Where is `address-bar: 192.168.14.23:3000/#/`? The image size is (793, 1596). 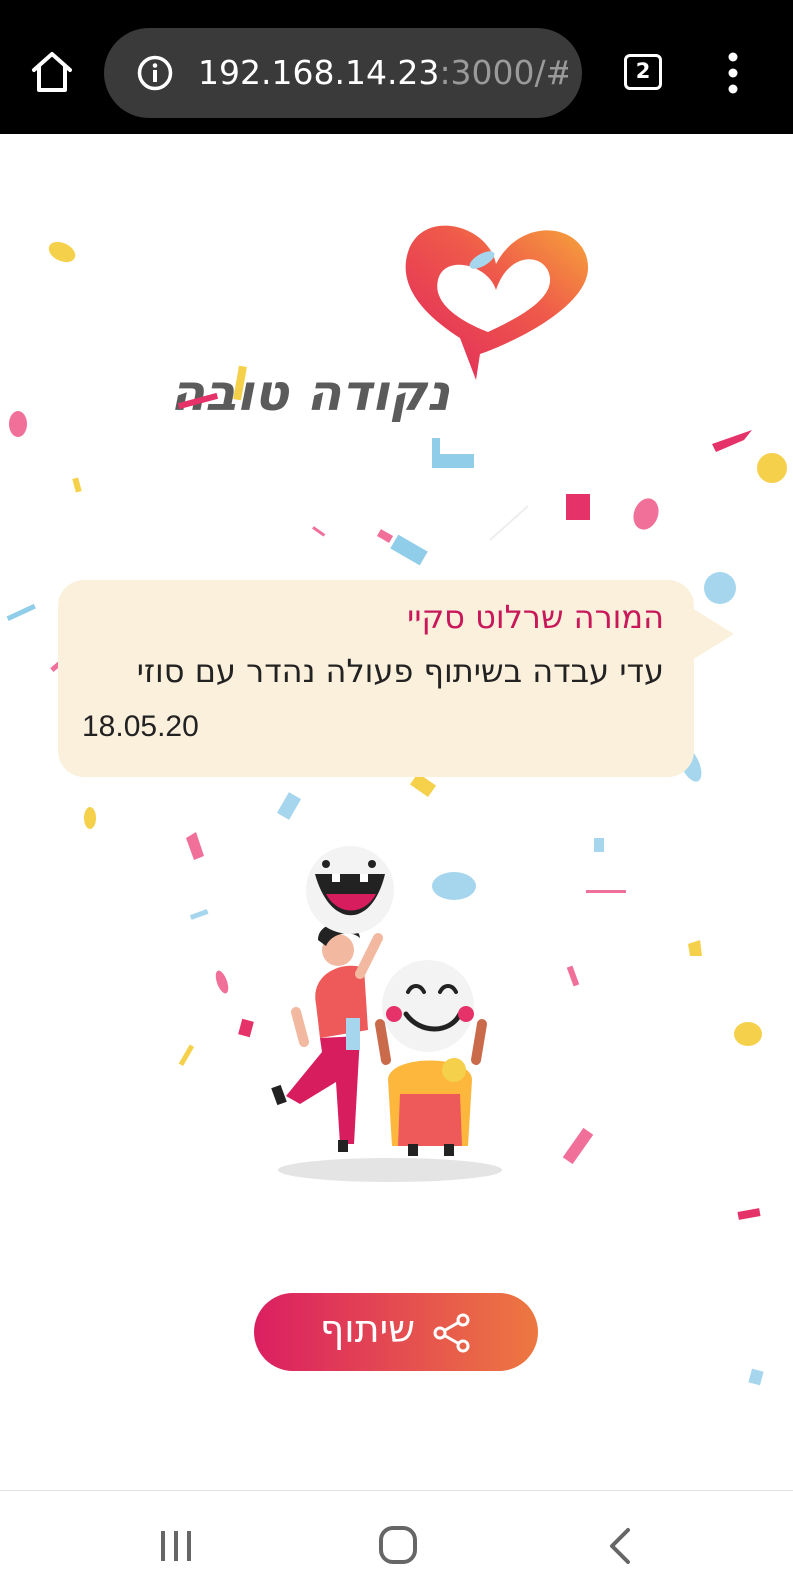
address-bar: 192.168.14.23:3000/#/ is located at coordinates (343, 73).